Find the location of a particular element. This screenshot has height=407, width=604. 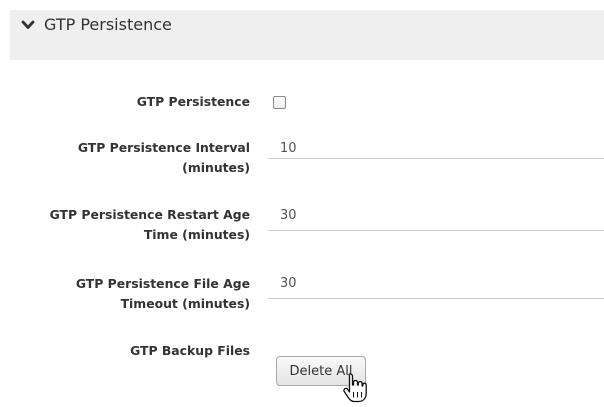

file-age-input-underline is located at coordinates (436, 298).